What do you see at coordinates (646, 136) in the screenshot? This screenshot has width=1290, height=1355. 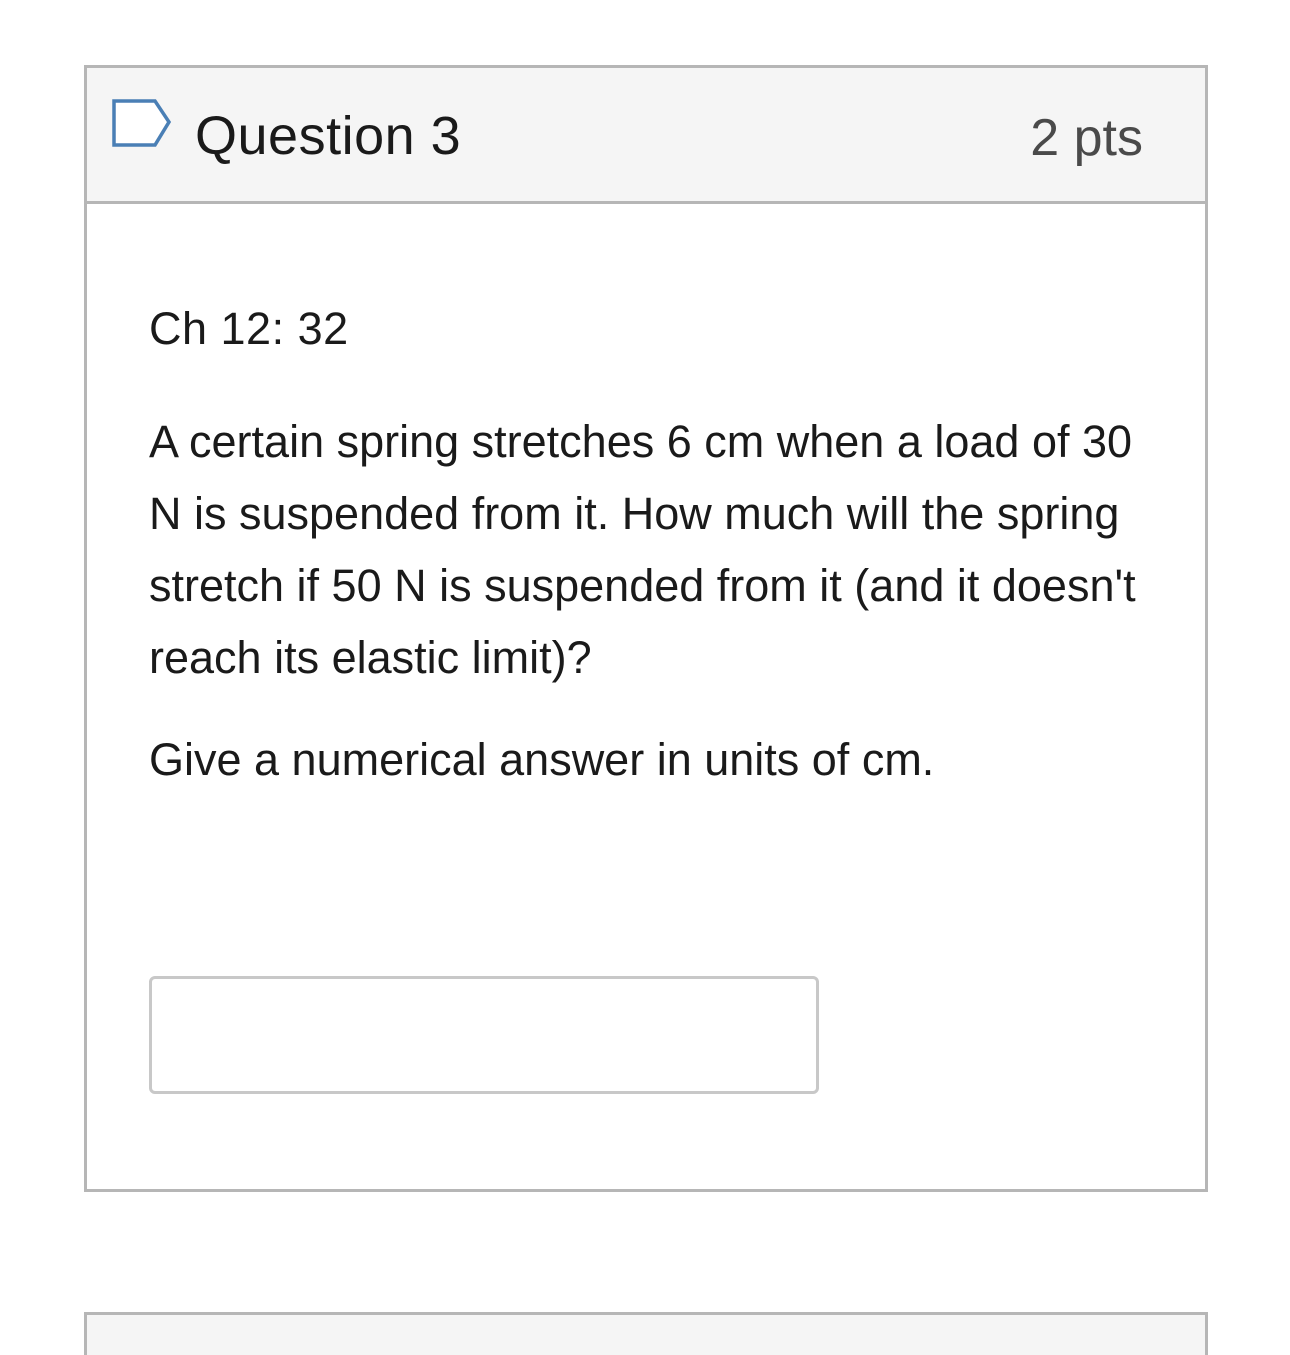 I see `question-header: Question 3 2 pts` at bounding box center [646, 136].